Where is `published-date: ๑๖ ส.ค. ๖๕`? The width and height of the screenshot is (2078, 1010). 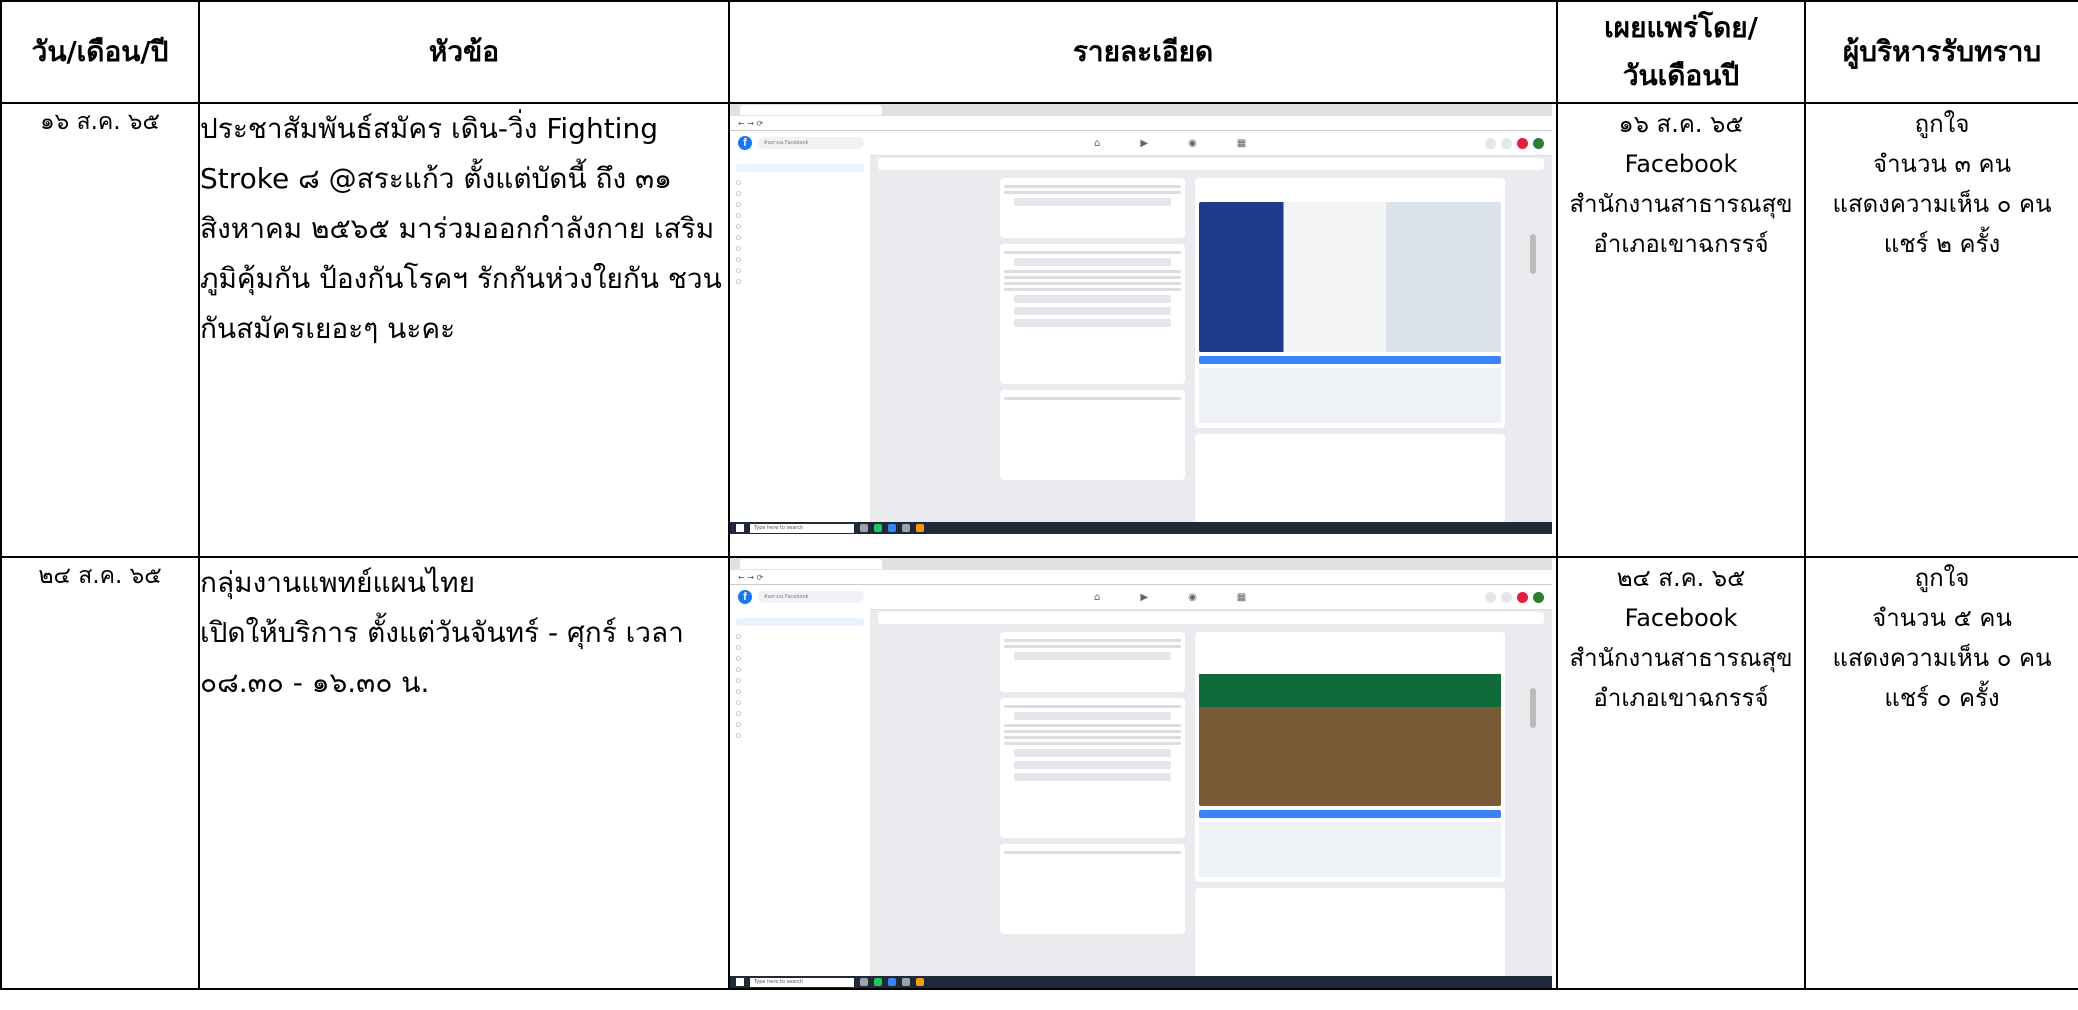
published-date: ๑๖ ส.ค. ๖๕ is located at coordinates (1681, 124).